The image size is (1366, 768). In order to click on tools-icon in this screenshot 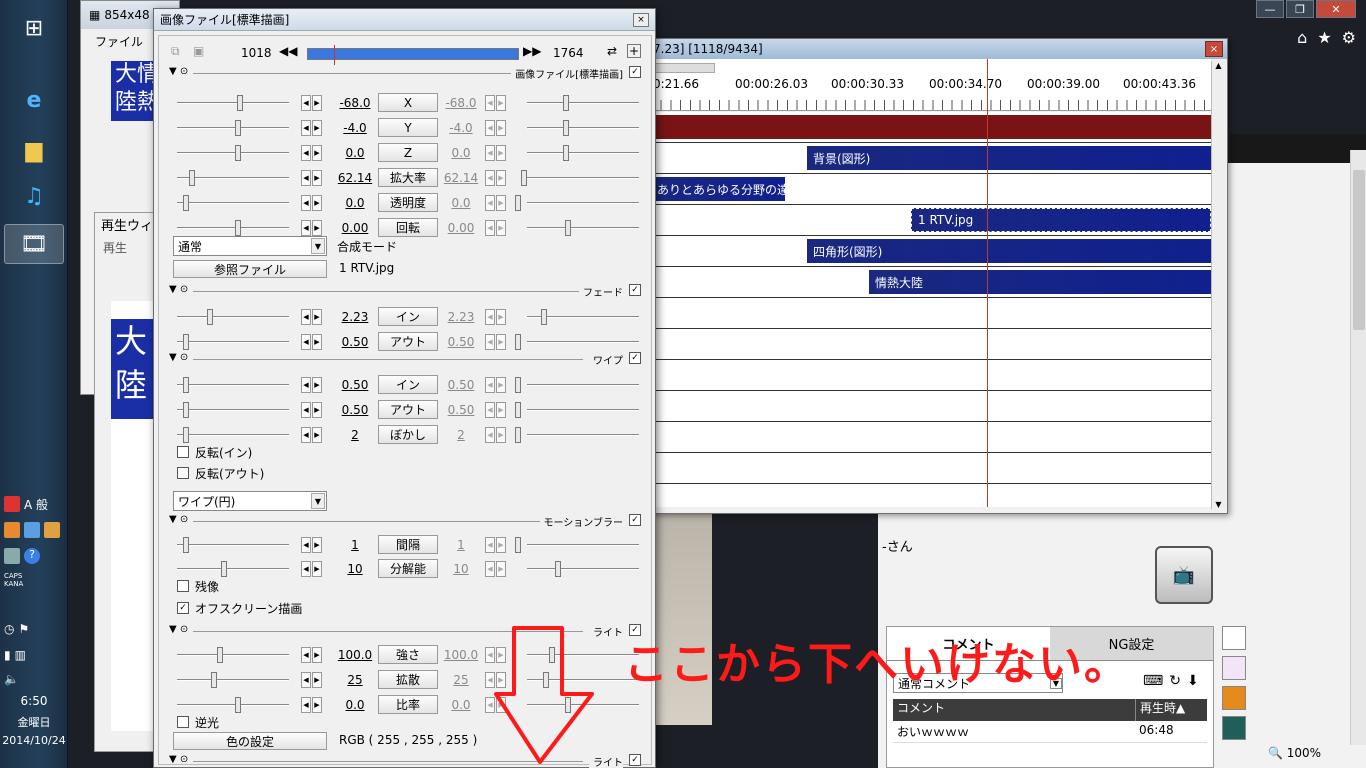, I will do `click(52, 530)`.